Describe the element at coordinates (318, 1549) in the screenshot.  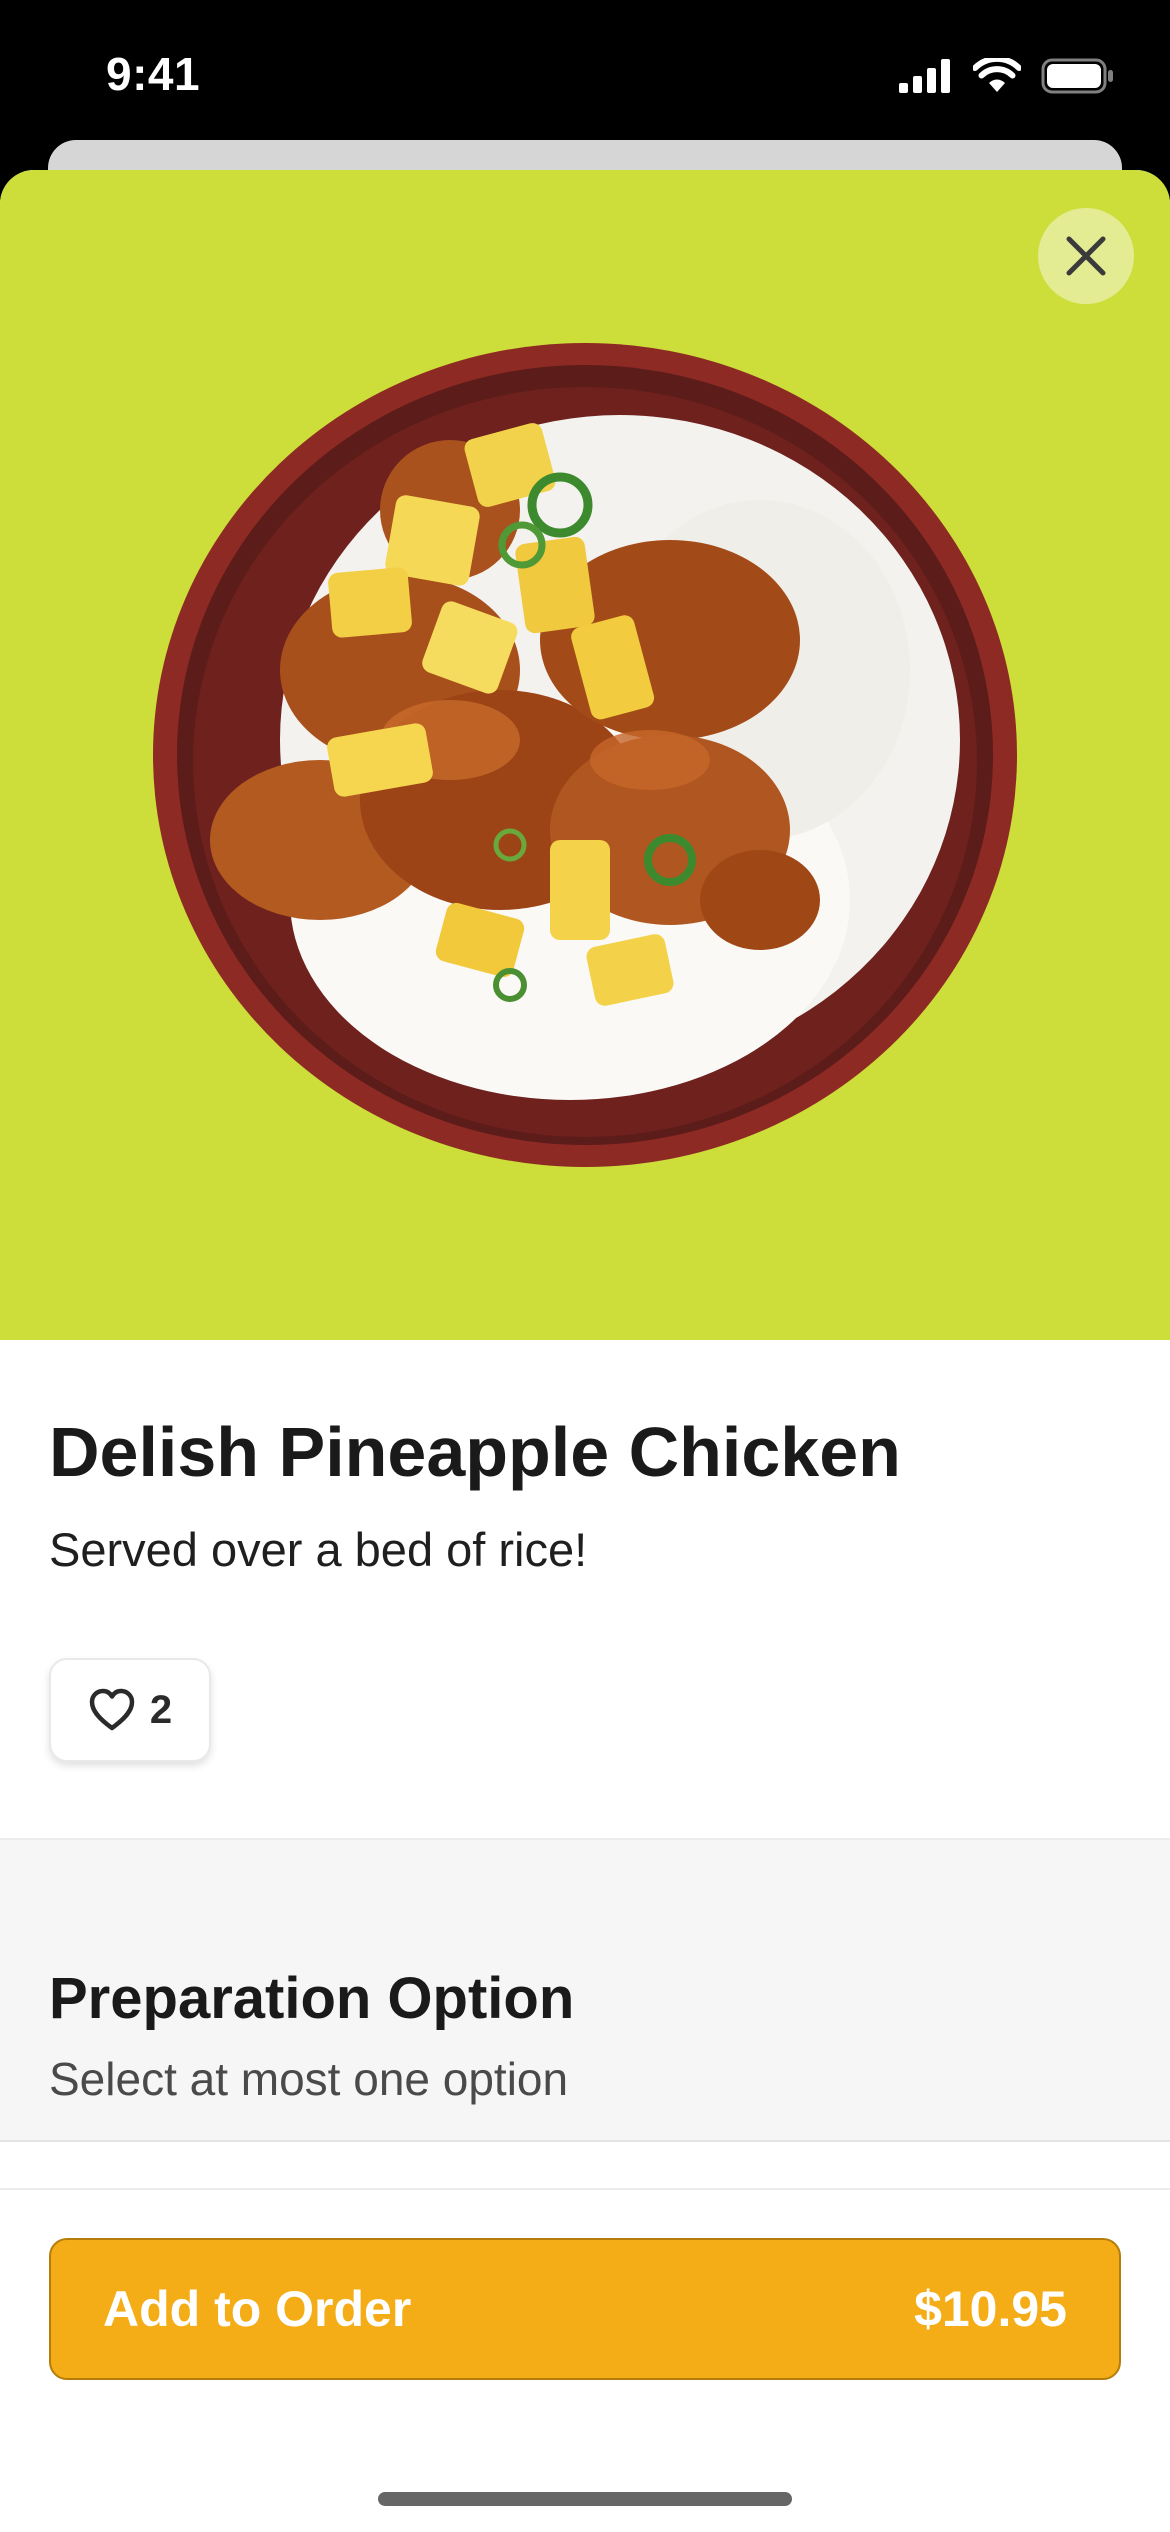
I see `item-description: Served over a bed of rice!` at that location.